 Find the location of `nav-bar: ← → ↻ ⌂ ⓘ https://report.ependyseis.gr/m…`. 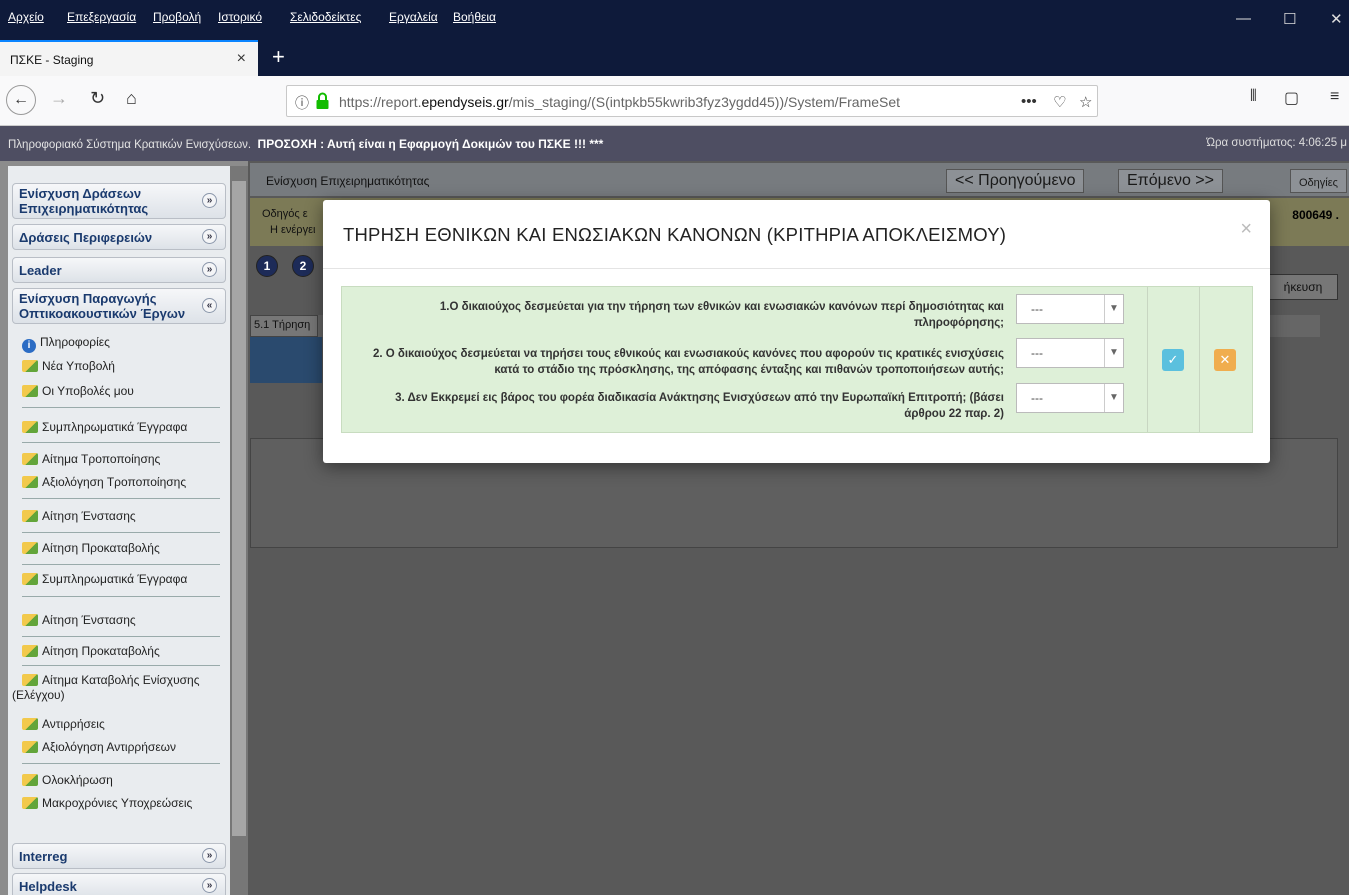

nav-bar: ← → ↻ ⌂ ⓘ https://report.ependyseis.gr/m… is located at coordinates (674, 101).